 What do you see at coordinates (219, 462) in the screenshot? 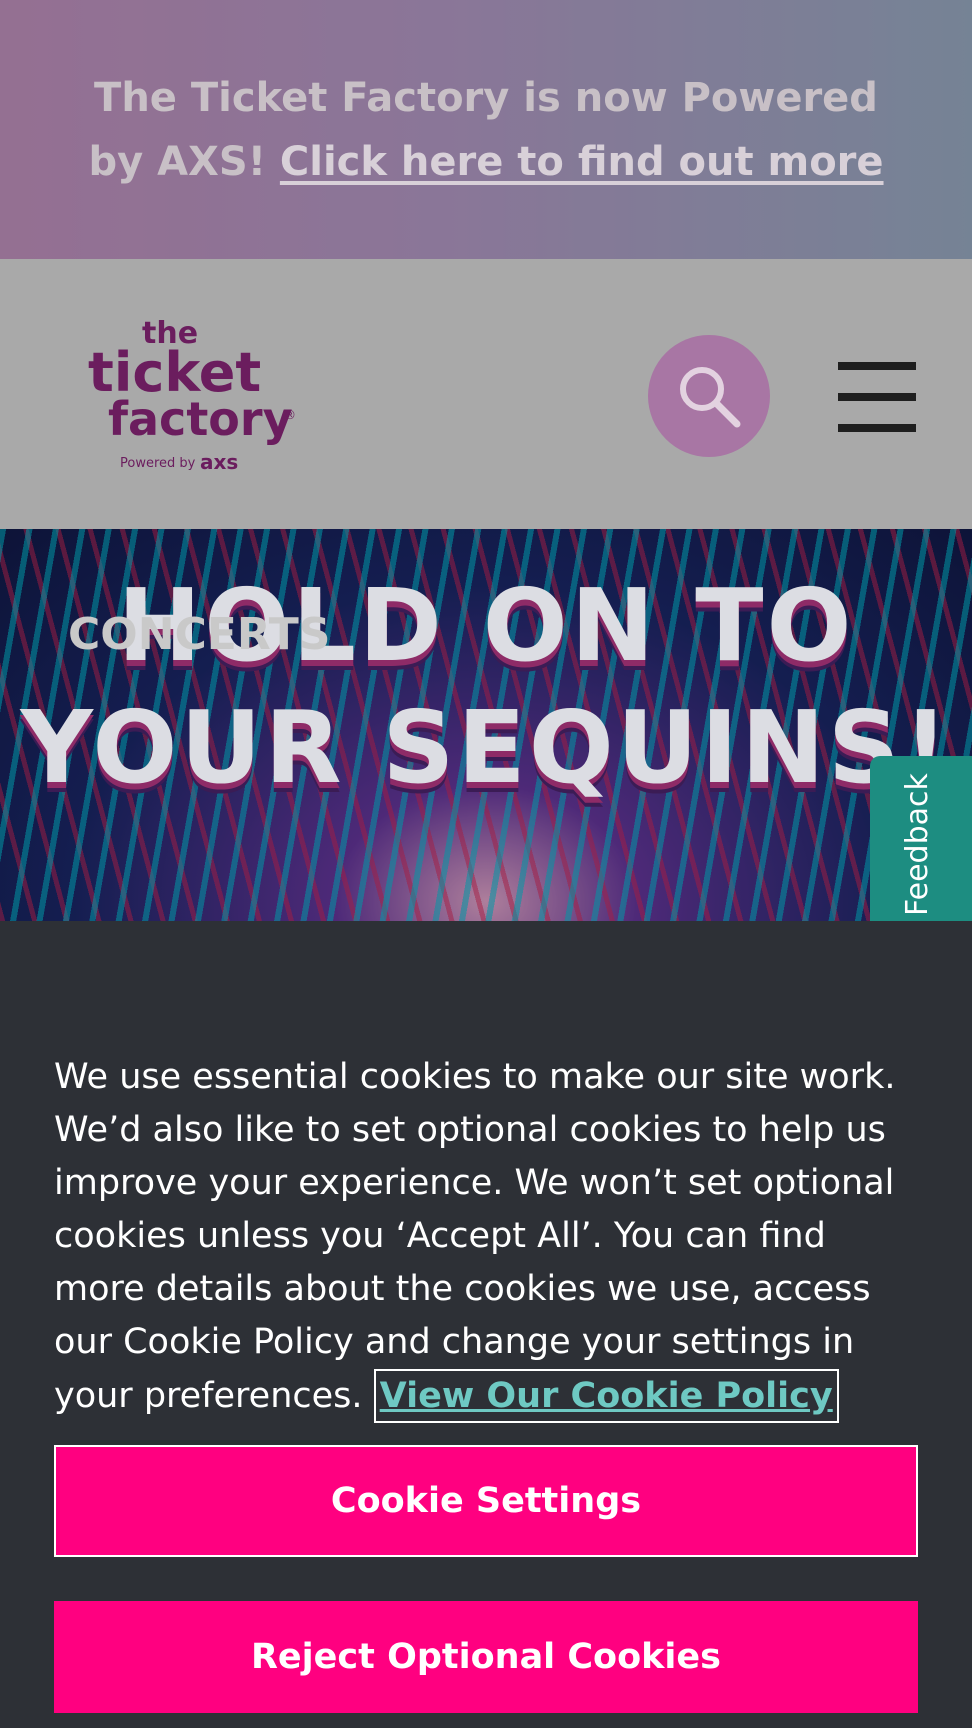
I see `logo-tagline-brand: axs` at bounding box center [219, 462].